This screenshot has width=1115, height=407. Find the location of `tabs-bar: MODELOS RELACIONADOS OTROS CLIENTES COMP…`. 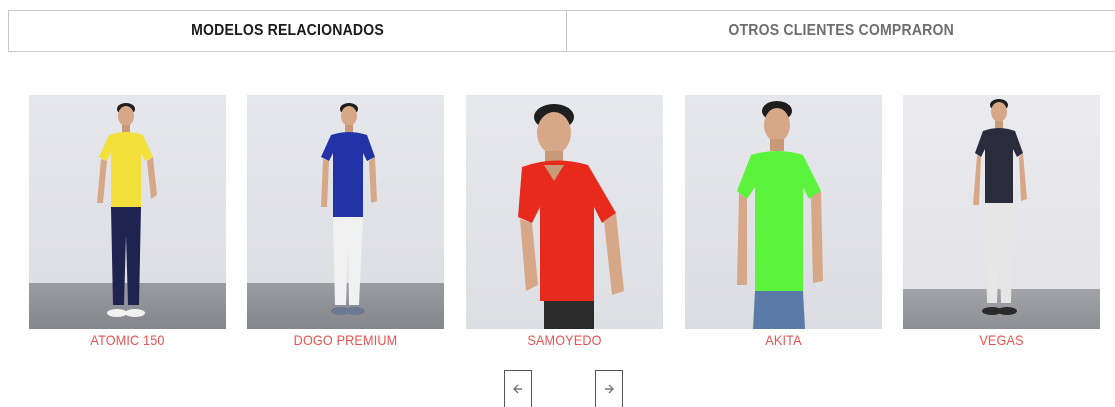

tabs-bar: MODELOS RELACIONADOS OTROS CLIENTES COMP… is located at coordinates (561, 31).